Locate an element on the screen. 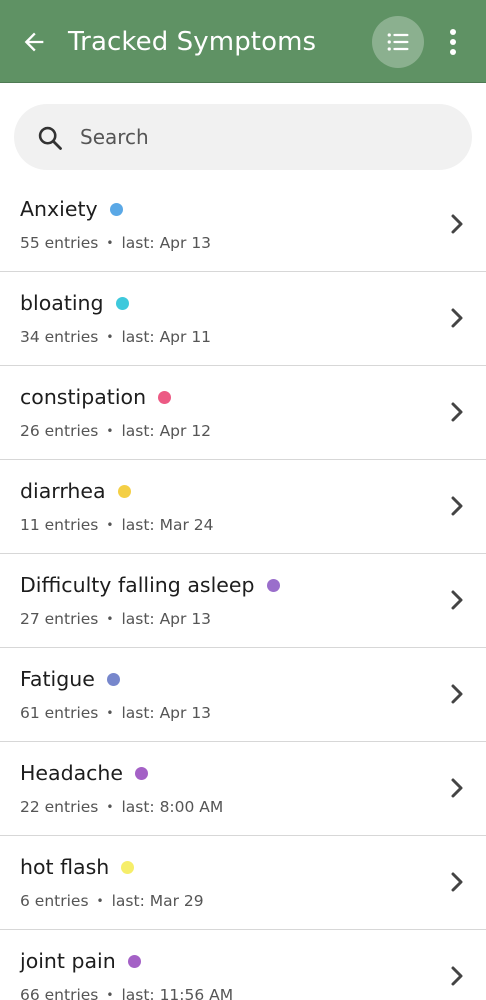  symptom-name: Fatigue is located at coordinates (57, 679).